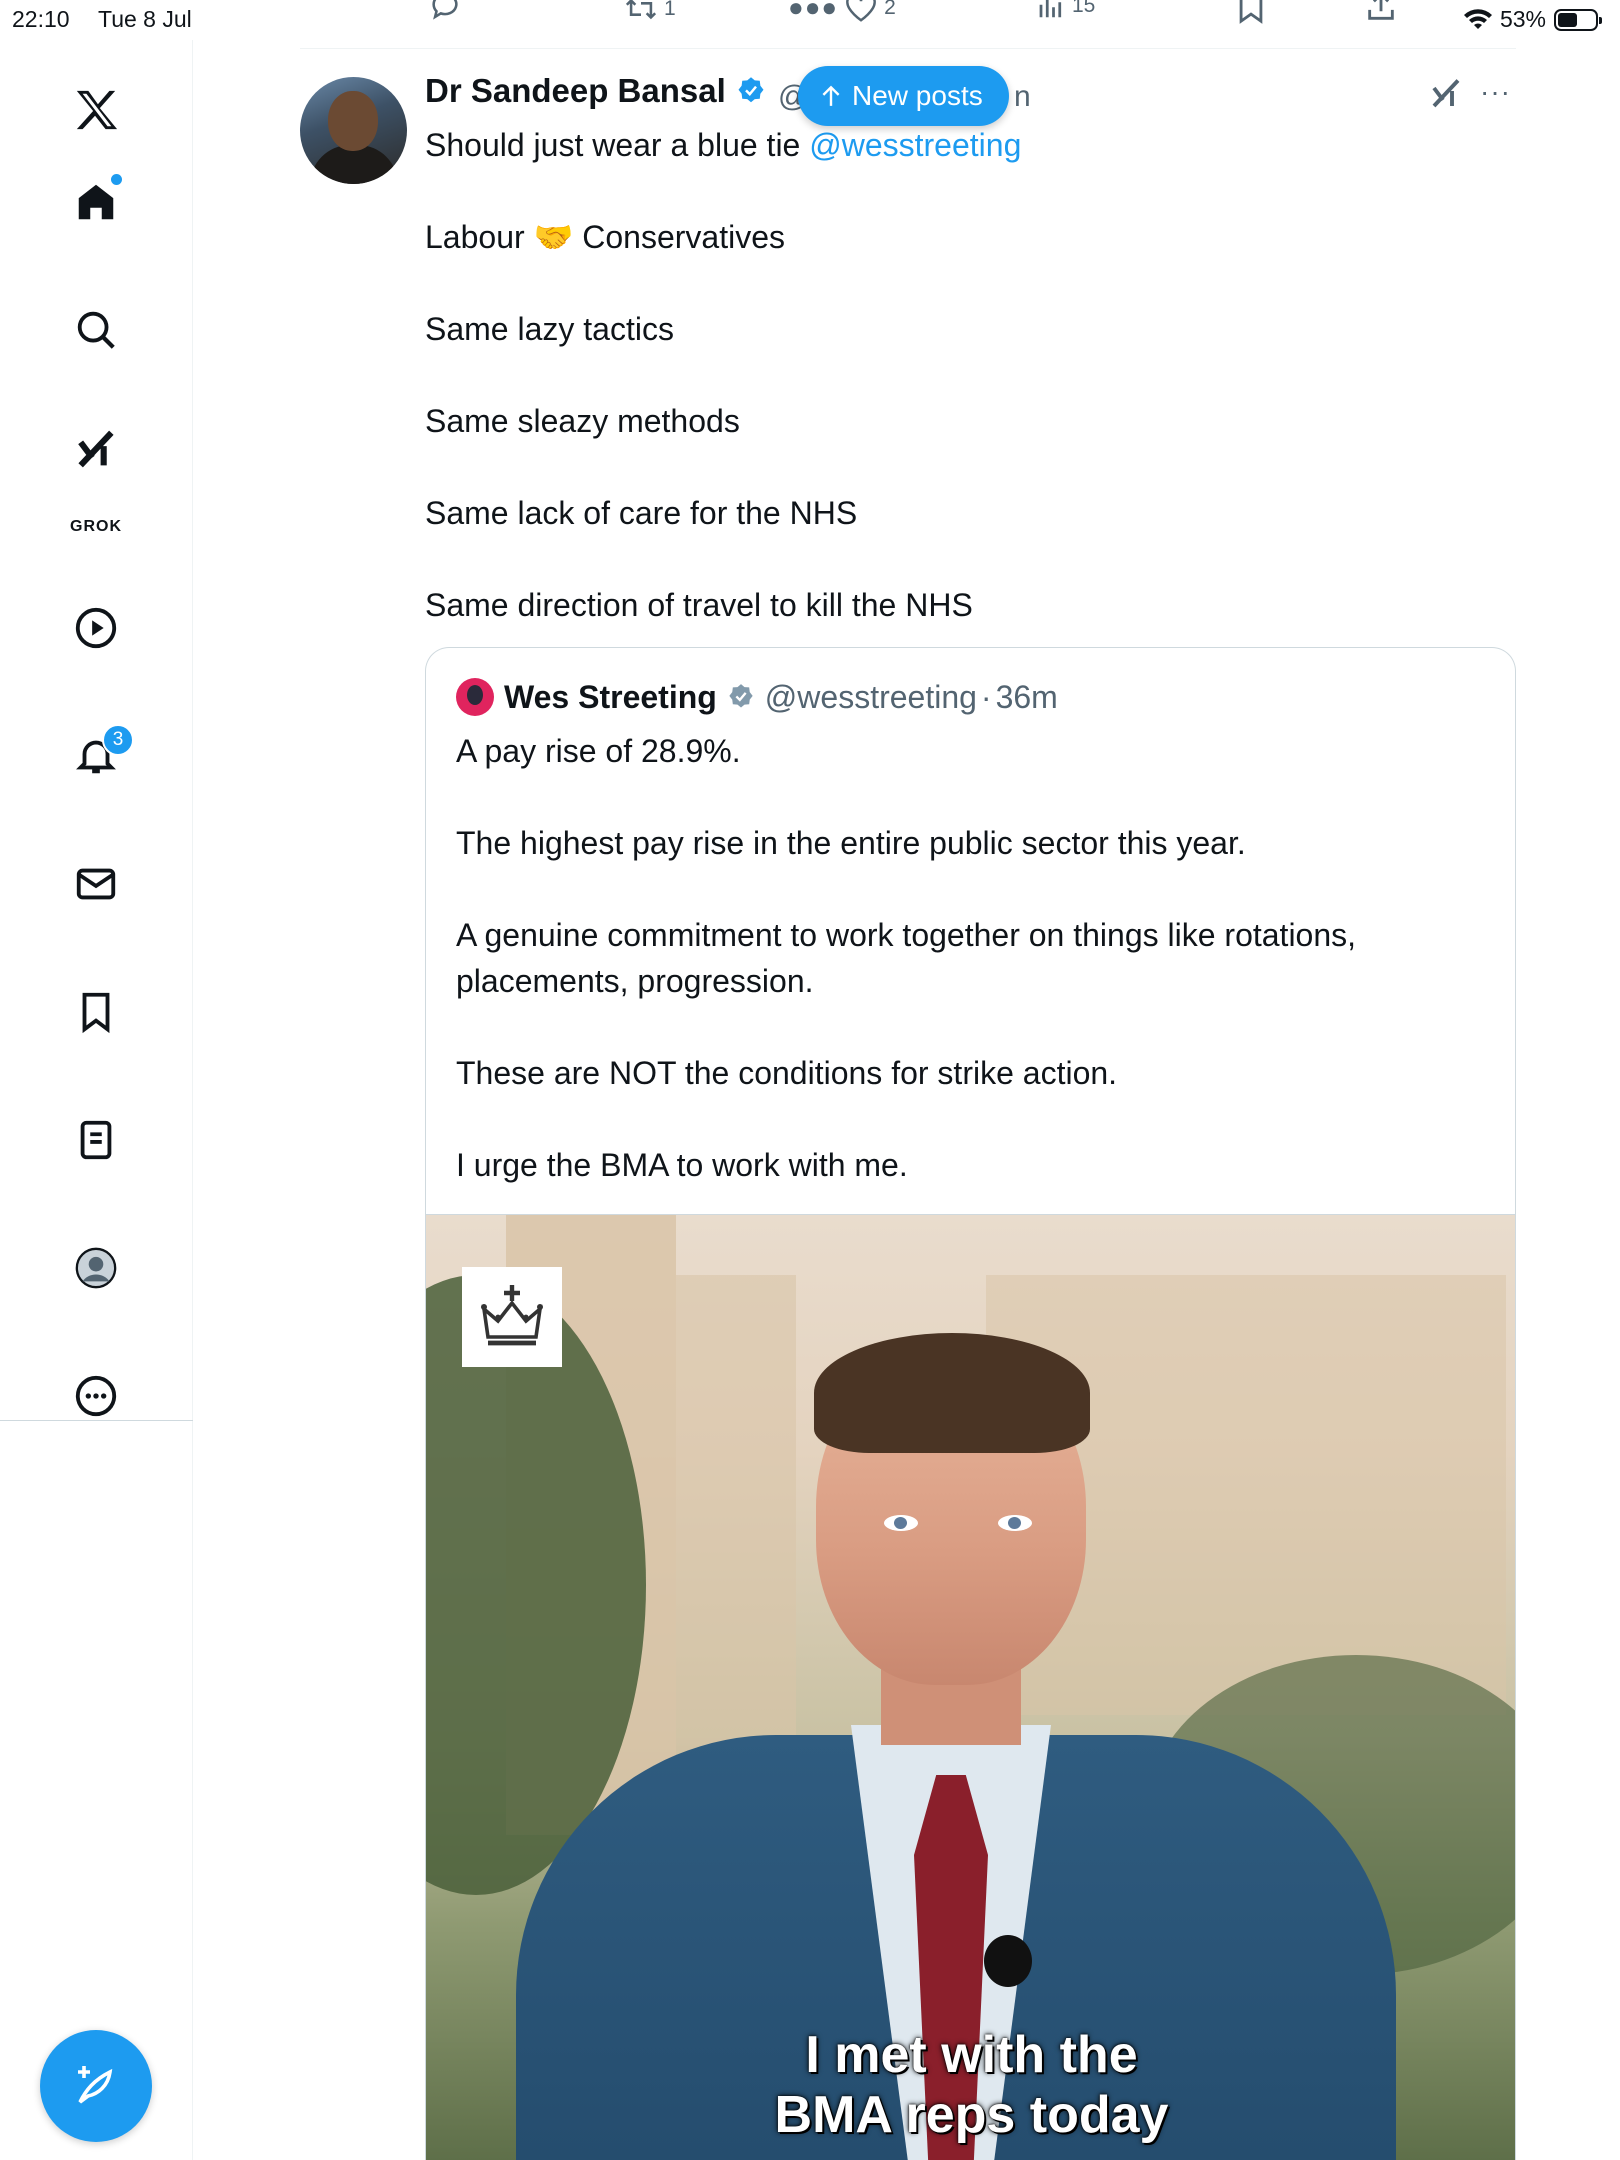  I want to click on profile-avatar-icon, so click(96, 1268).